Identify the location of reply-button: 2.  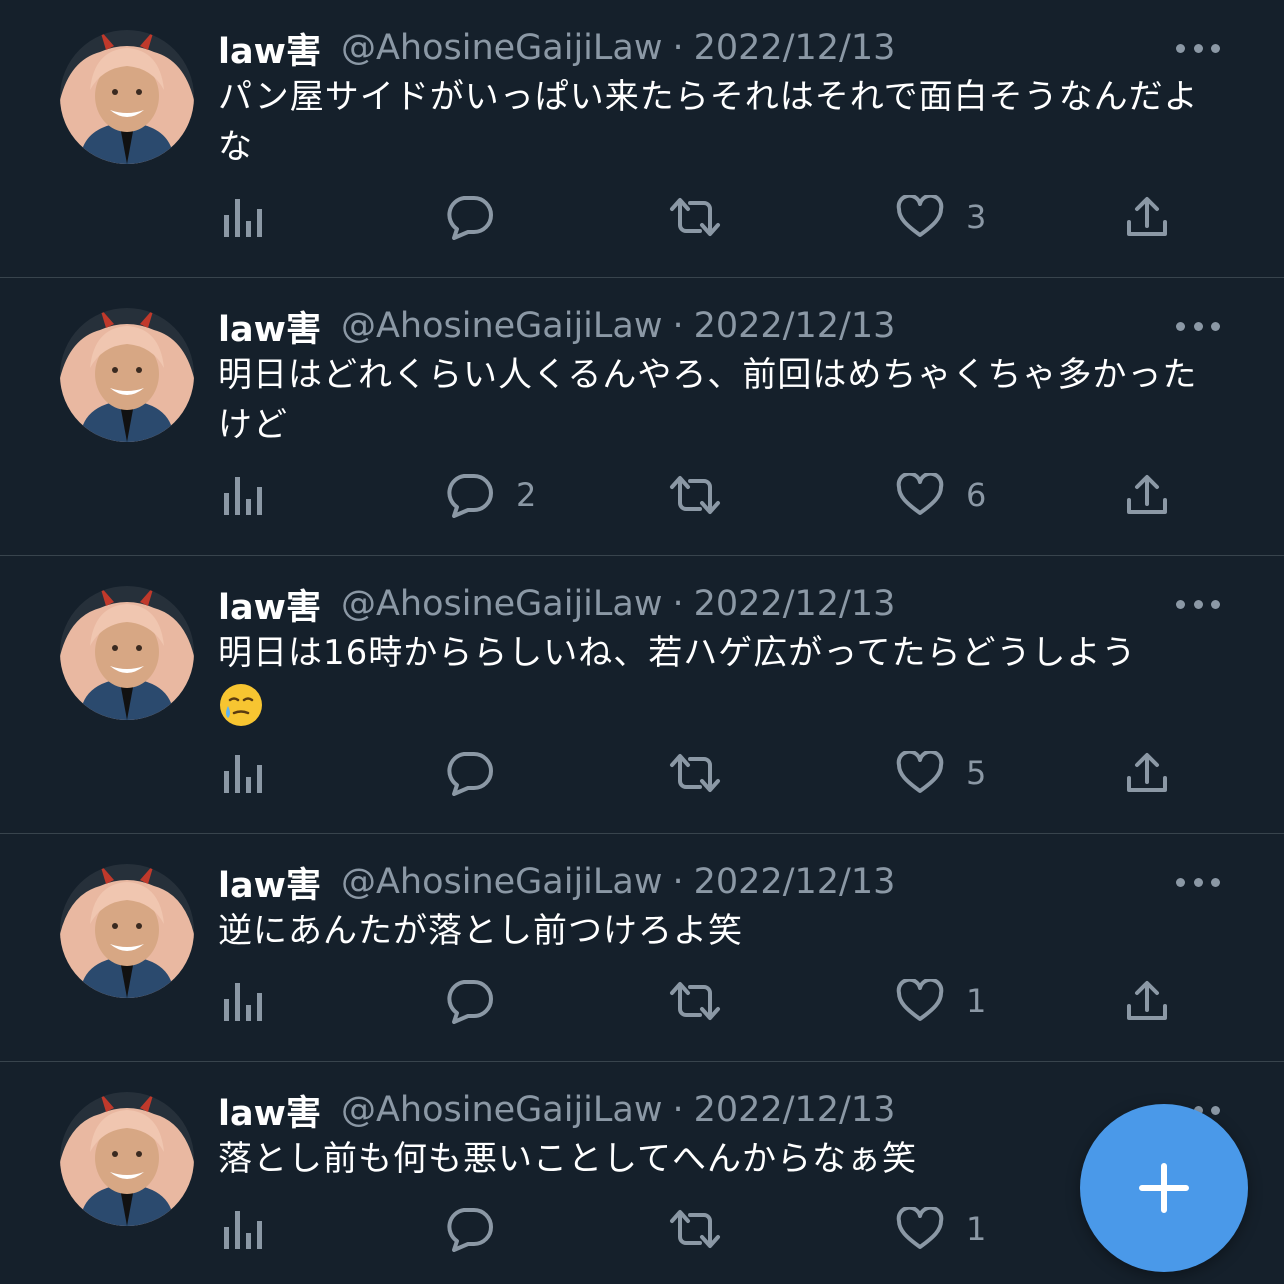
(490, 495).